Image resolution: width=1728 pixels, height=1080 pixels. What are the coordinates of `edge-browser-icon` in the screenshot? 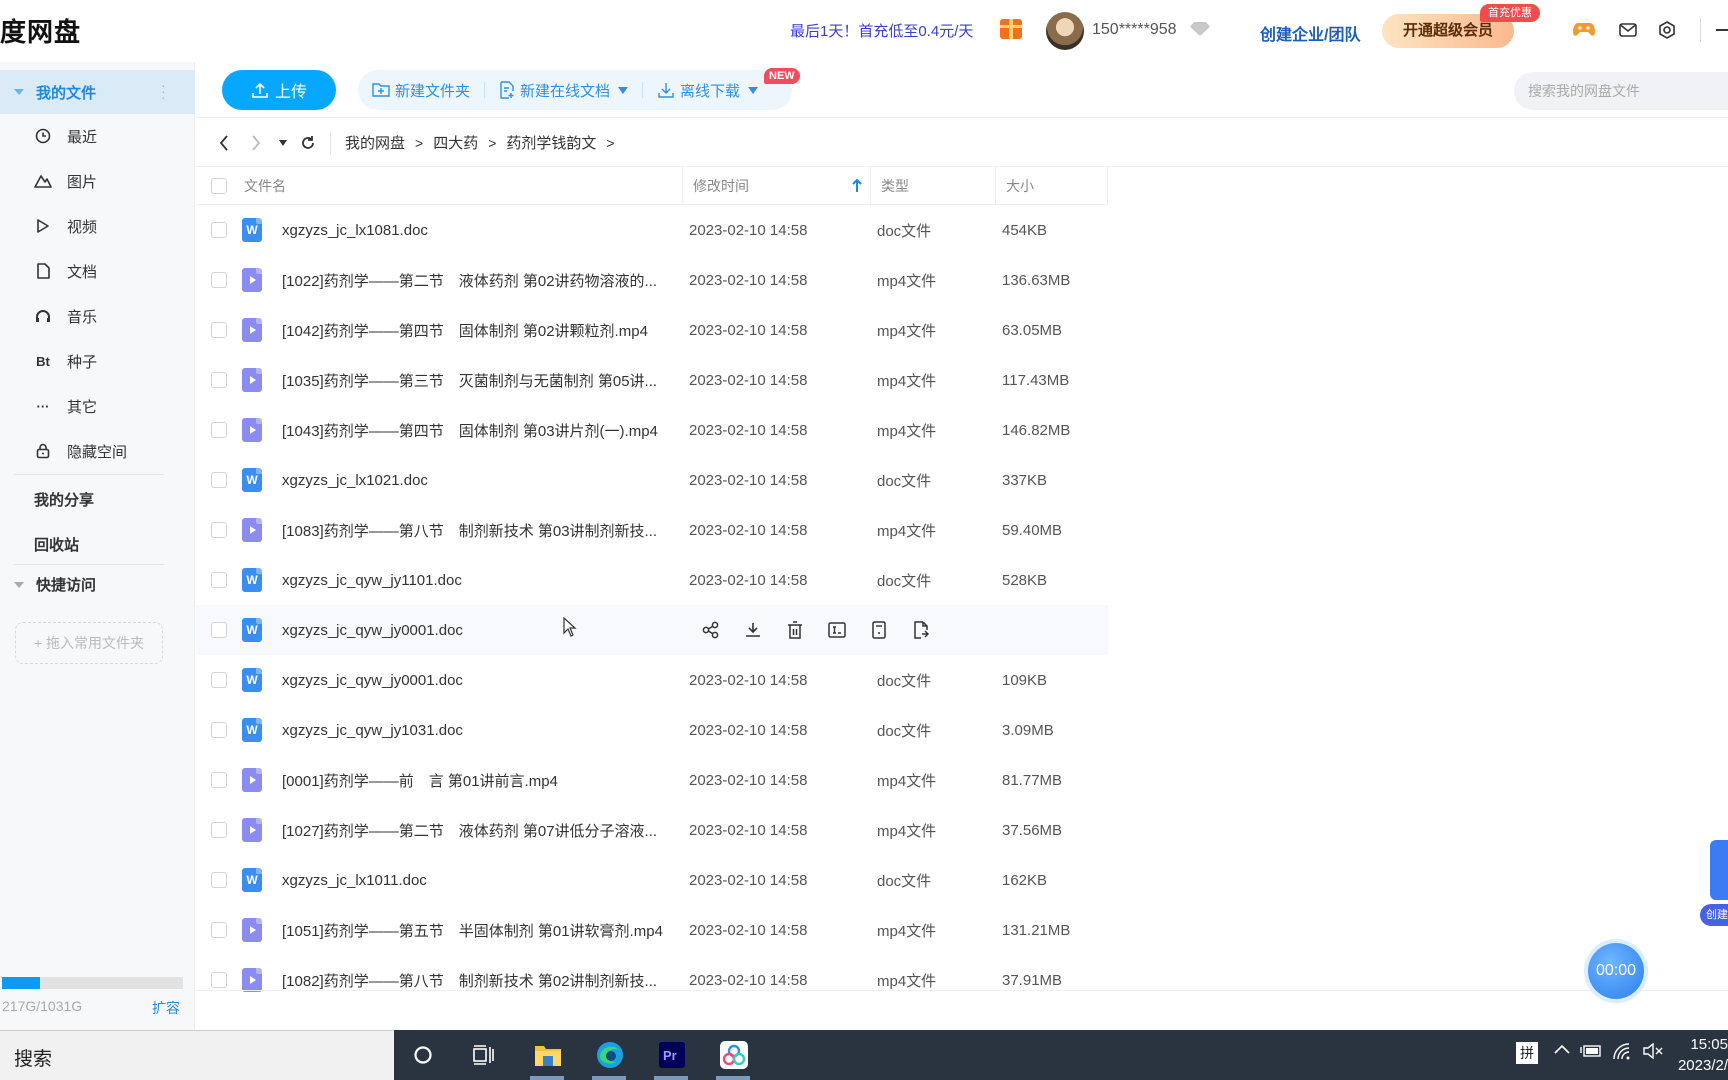 It's located at (610, 1055).